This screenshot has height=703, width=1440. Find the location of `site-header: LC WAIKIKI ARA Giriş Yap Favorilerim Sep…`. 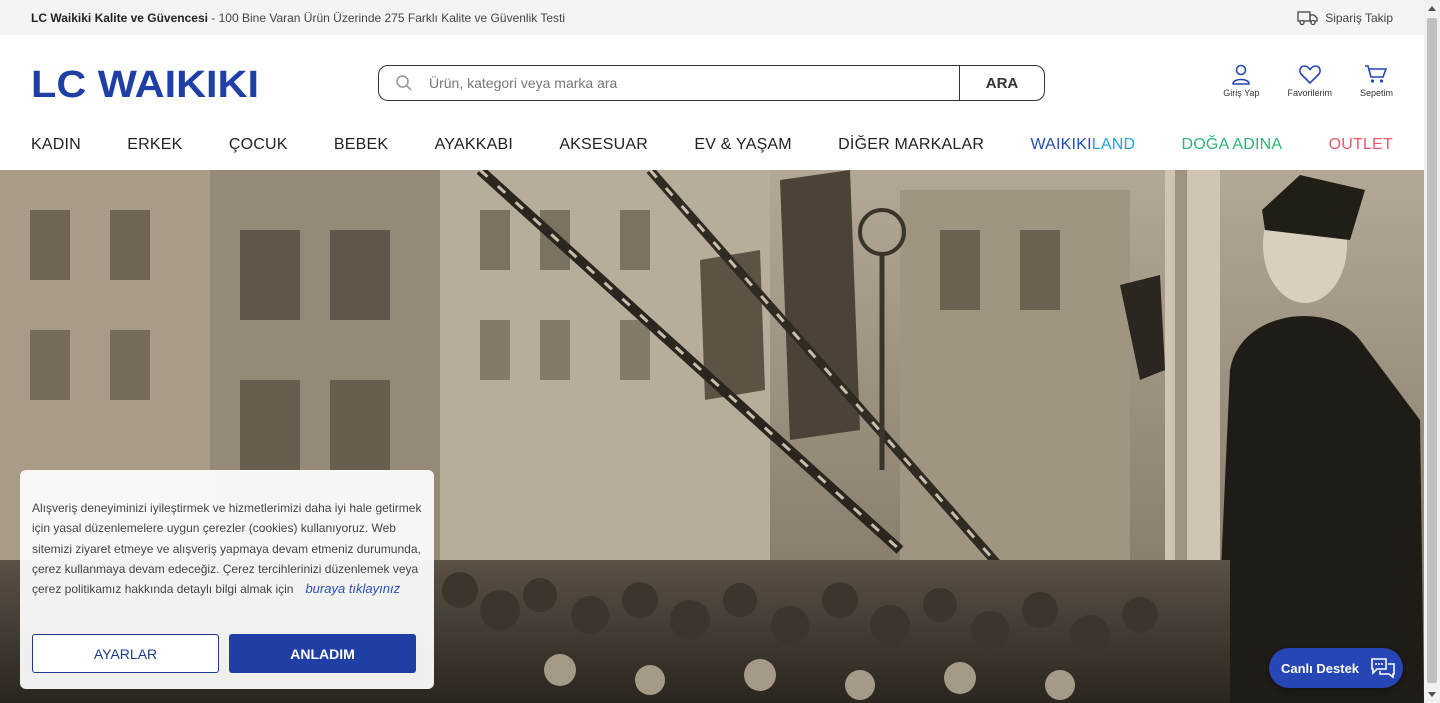

site-header: LC WAIKIKI ARA Giriş Yap Favorilerim Sep… is located at coordinates (712, 77).